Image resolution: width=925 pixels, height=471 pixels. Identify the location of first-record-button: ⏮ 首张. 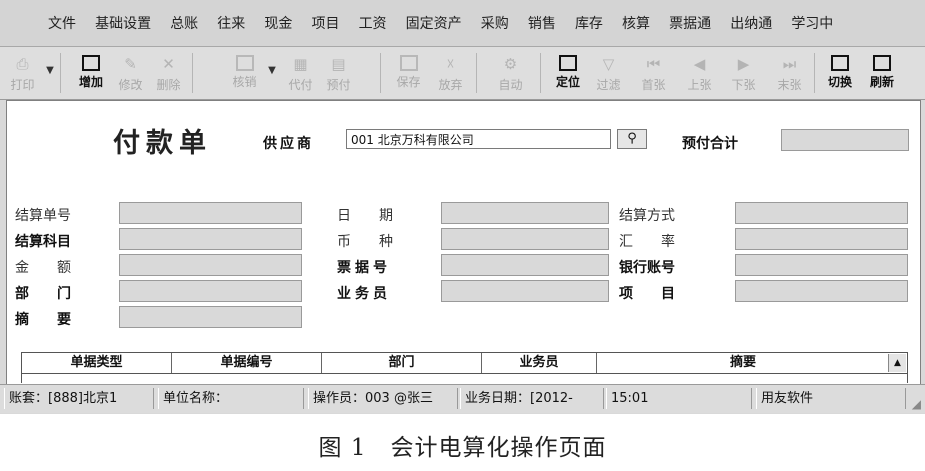
(653, 73).